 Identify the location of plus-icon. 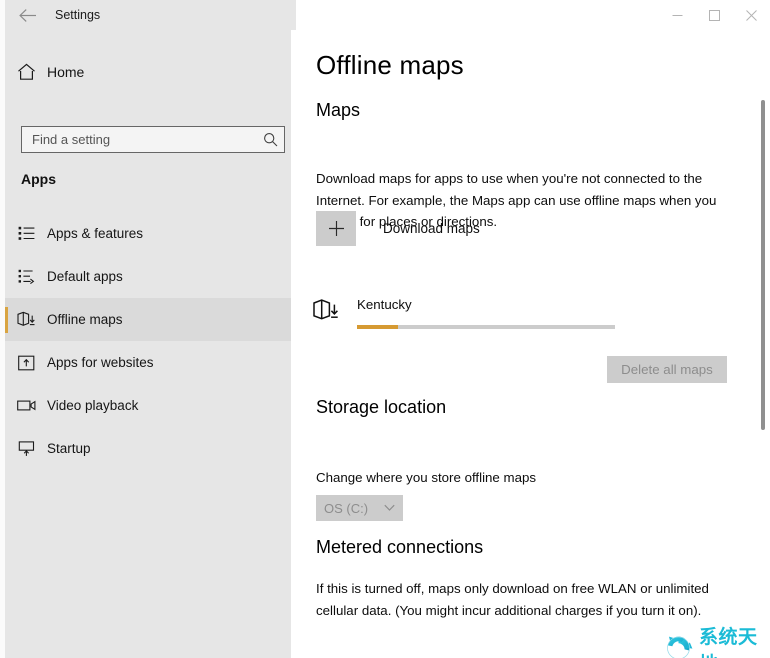
(336, 228).